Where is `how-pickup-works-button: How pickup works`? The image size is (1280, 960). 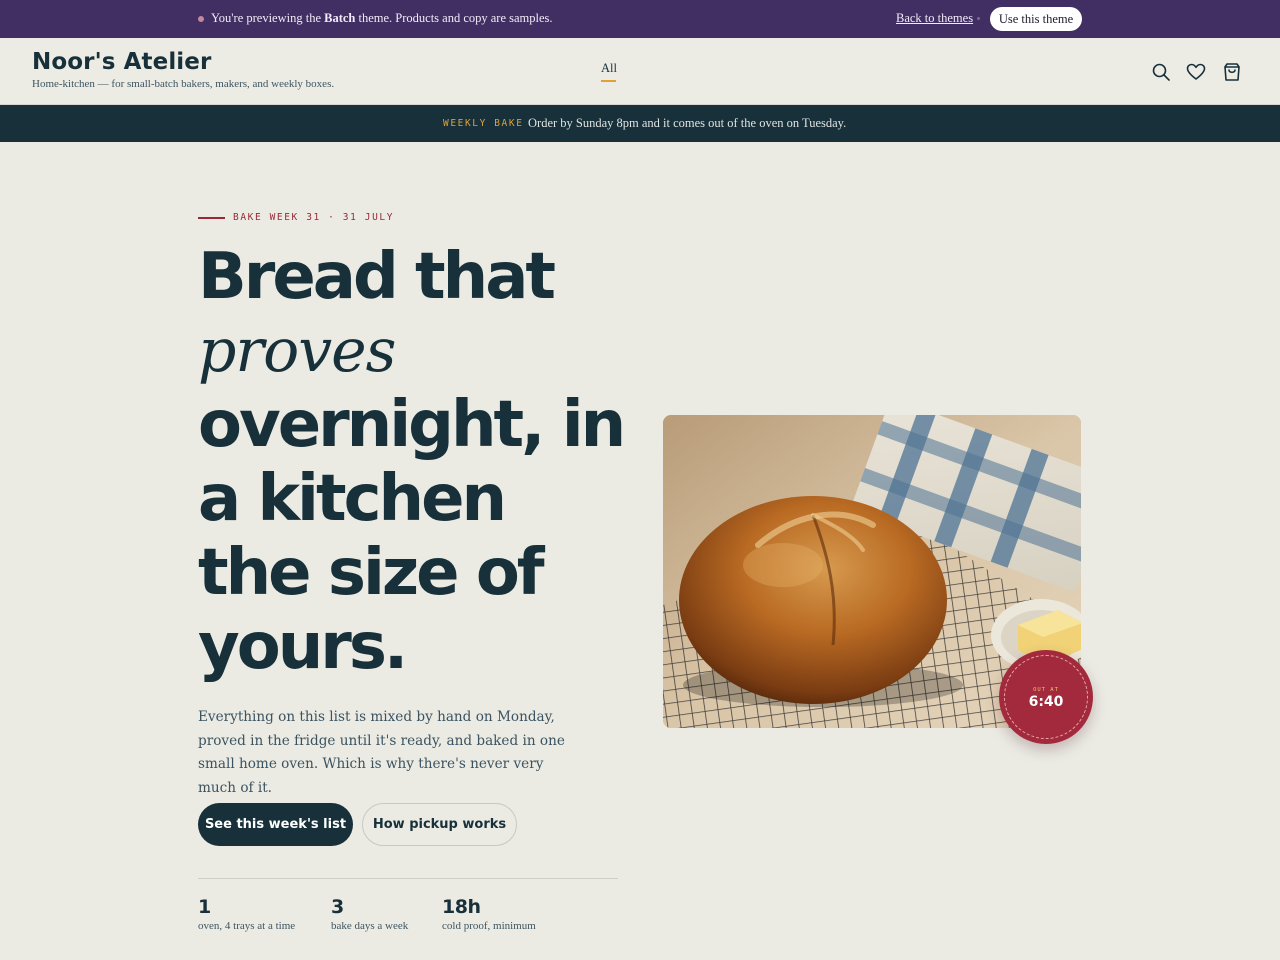 how-pickup-works-button: How pickup works is located at coordinates (439, 824).